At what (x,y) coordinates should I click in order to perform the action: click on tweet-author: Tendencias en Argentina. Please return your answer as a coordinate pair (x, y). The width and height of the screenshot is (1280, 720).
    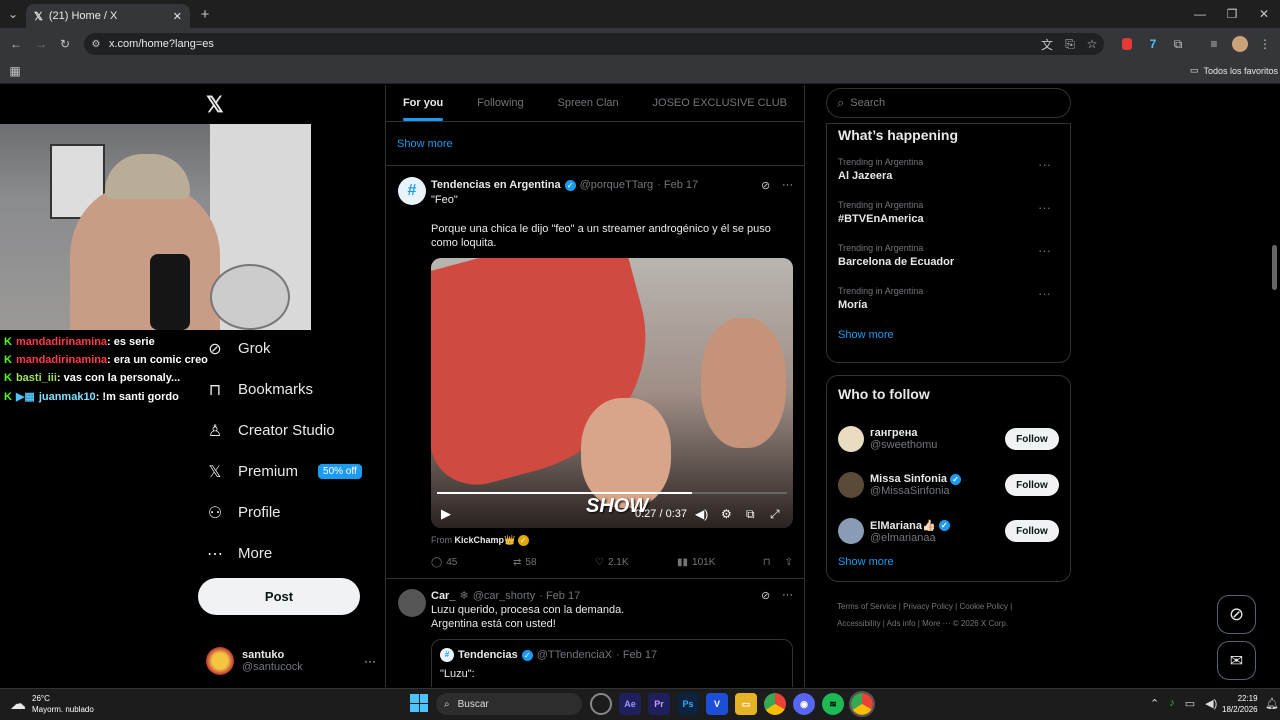
    Looking at the image, I should click on (496, 185).